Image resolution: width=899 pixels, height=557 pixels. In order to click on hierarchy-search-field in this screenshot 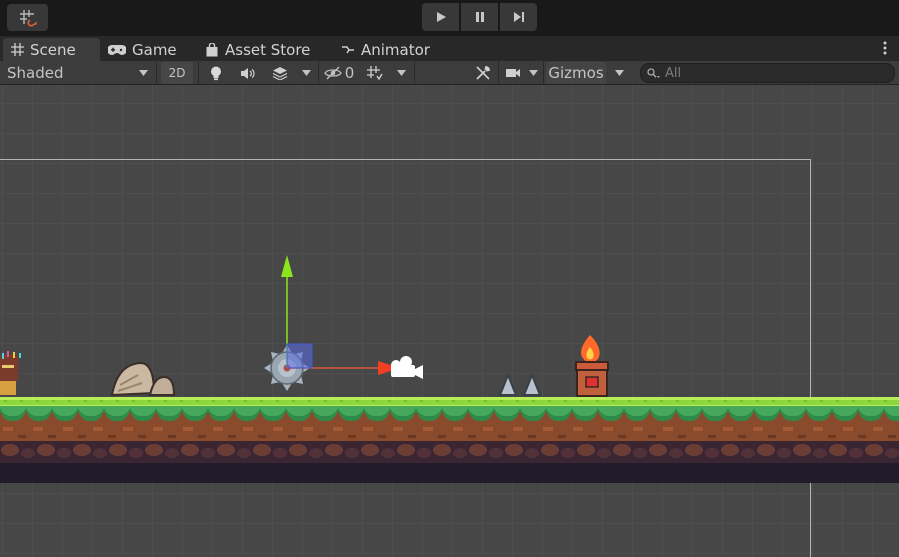, I will do `click(767, 73)`.